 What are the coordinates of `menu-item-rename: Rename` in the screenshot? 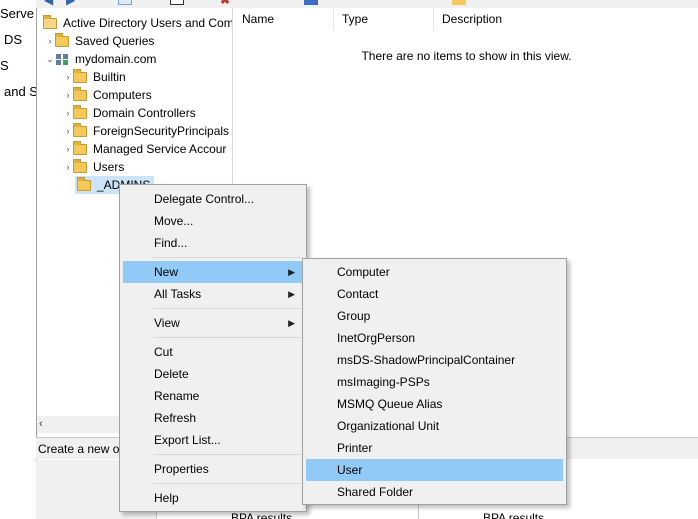 It's located at (213, 396).